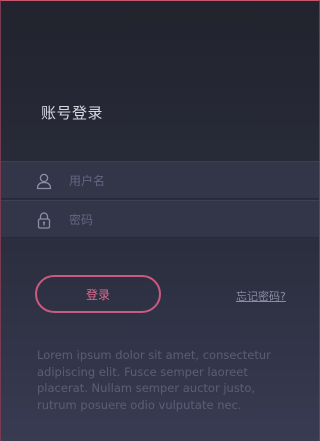  I want to click on lock-icon, so click(44, 220).